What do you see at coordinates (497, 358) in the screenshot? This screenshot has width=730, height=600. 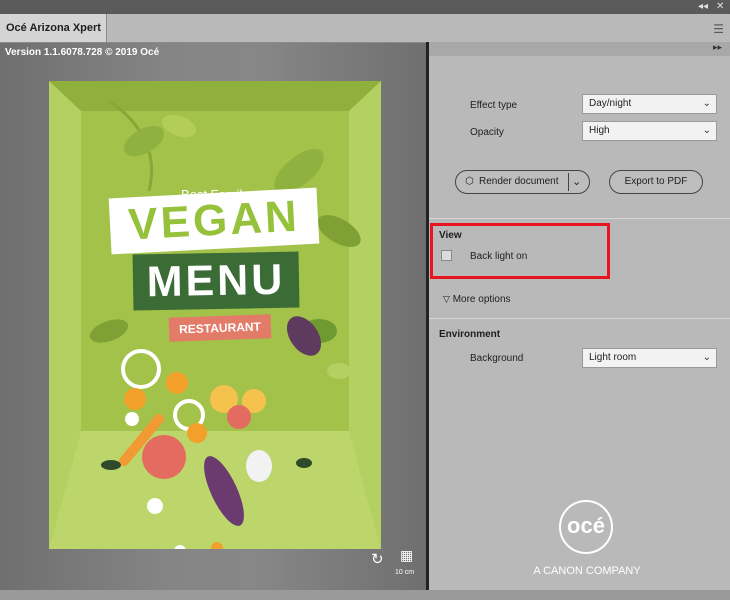 I see `background-label: Background` at bounding box center [497, 358].